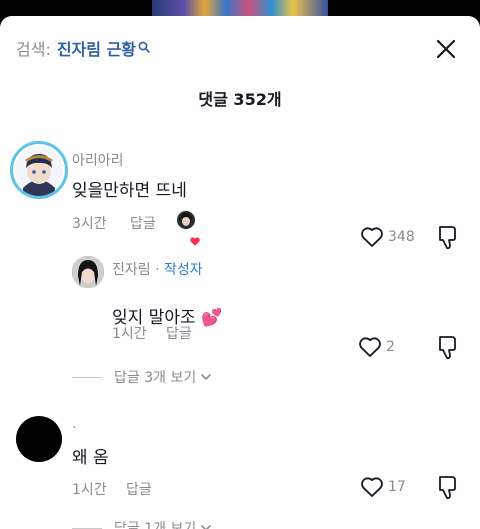 The width and height of the screenshot is (480, 529). I want to click on search-prefix: 검색:, so click(33, 49).